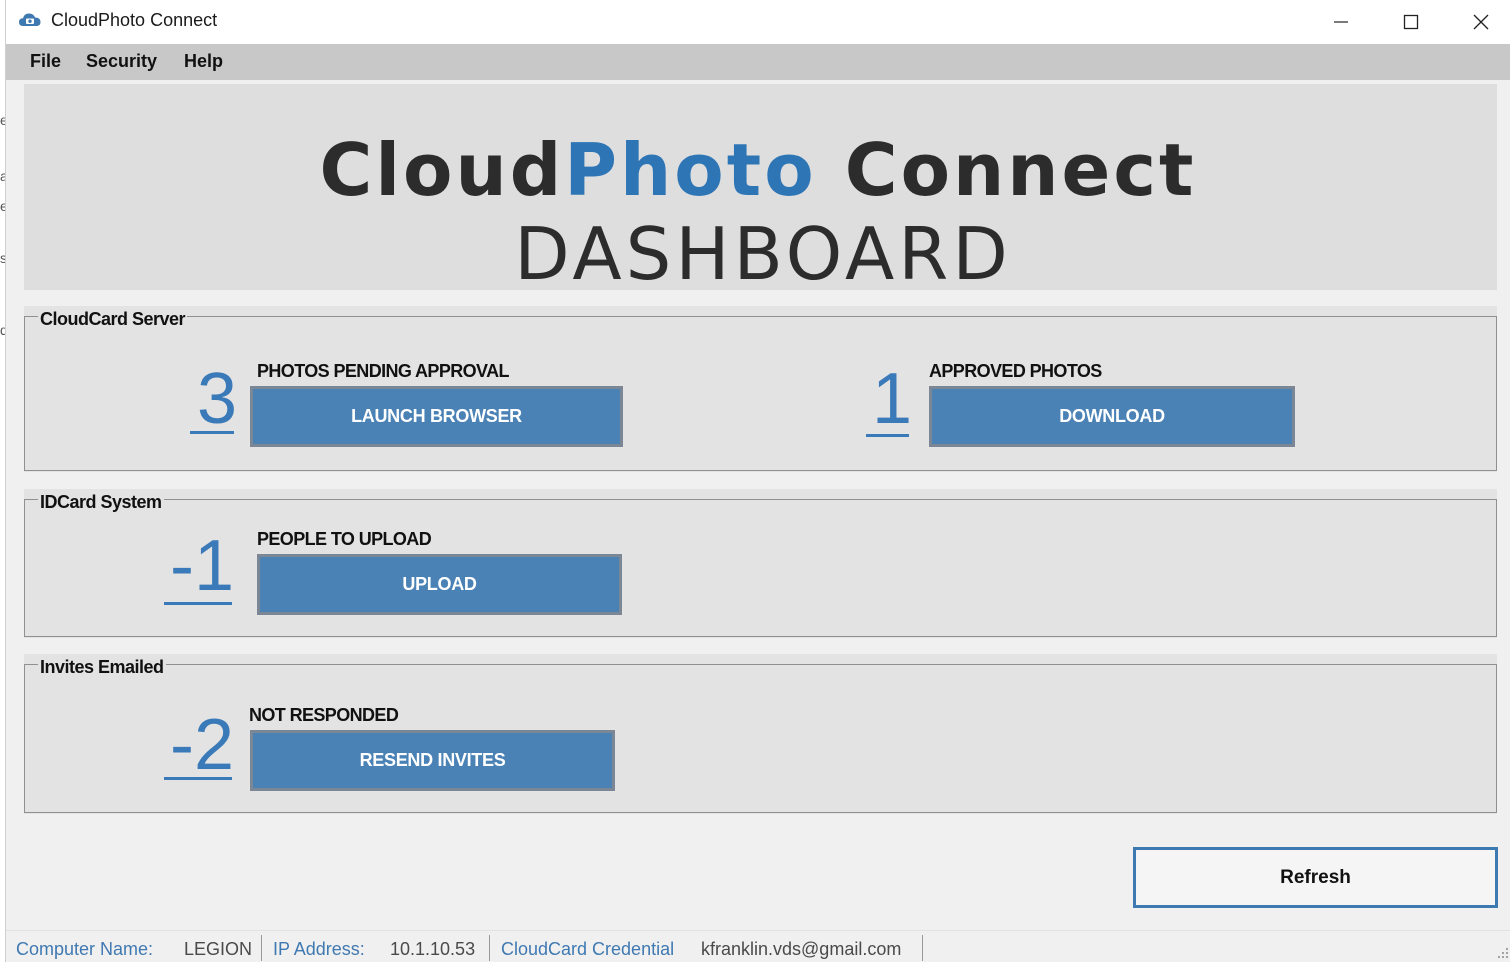 Image resolution: width=1510 pixels, height=962 pixels. I want to click on section-title-invites: Invites Emailed, so click(102, 667).